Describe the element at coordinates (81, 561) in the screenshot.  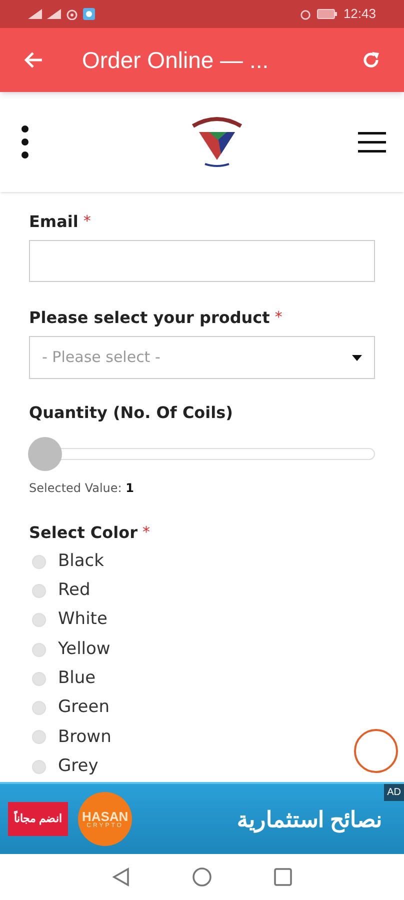
I see `option-label: Black` at that location.